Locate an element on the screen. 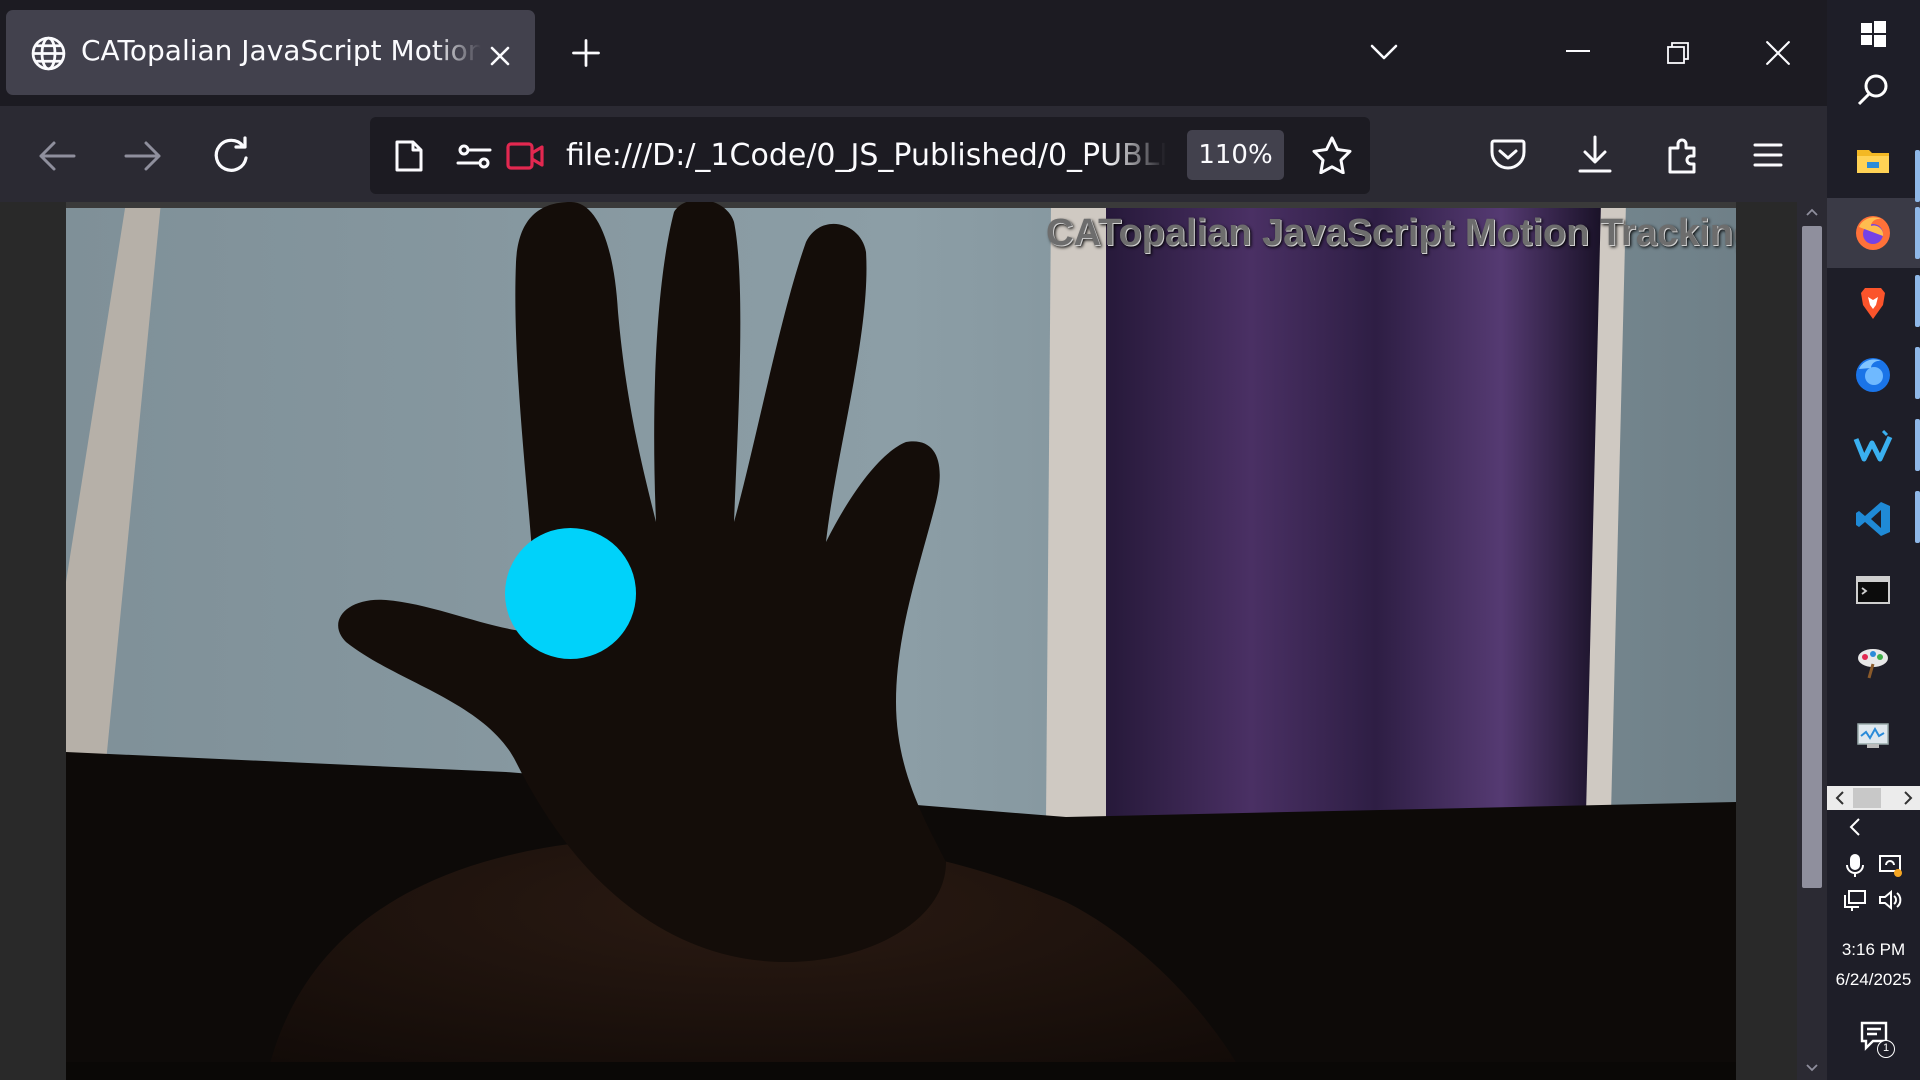 The height and width of the screenshot is (1080, 1920). permissions-icon is located at coordinates (474, 156).